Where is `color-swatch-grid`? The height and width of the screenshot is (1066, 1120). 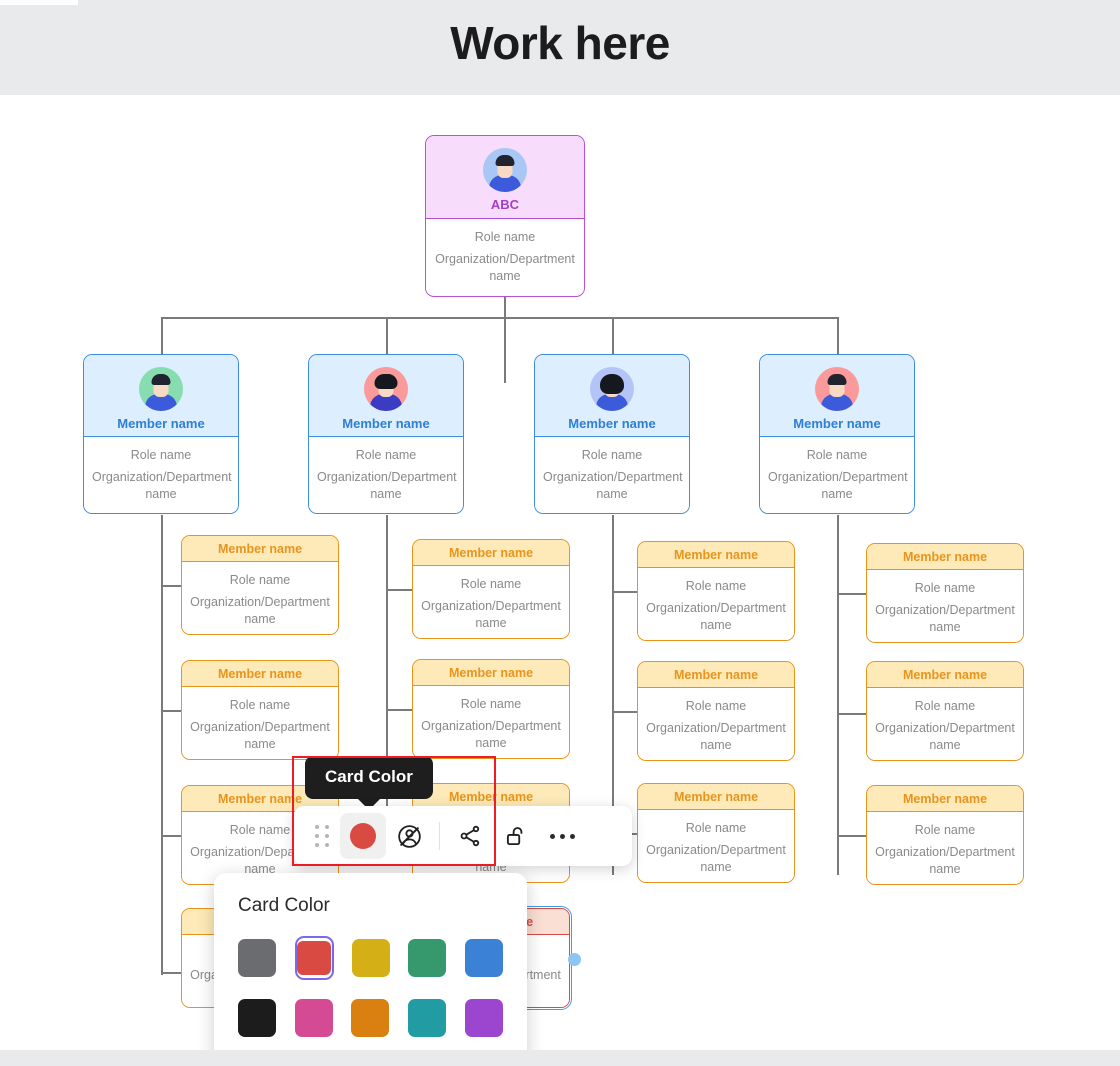 color-swatch-grid is located at coordinates (370, 988).